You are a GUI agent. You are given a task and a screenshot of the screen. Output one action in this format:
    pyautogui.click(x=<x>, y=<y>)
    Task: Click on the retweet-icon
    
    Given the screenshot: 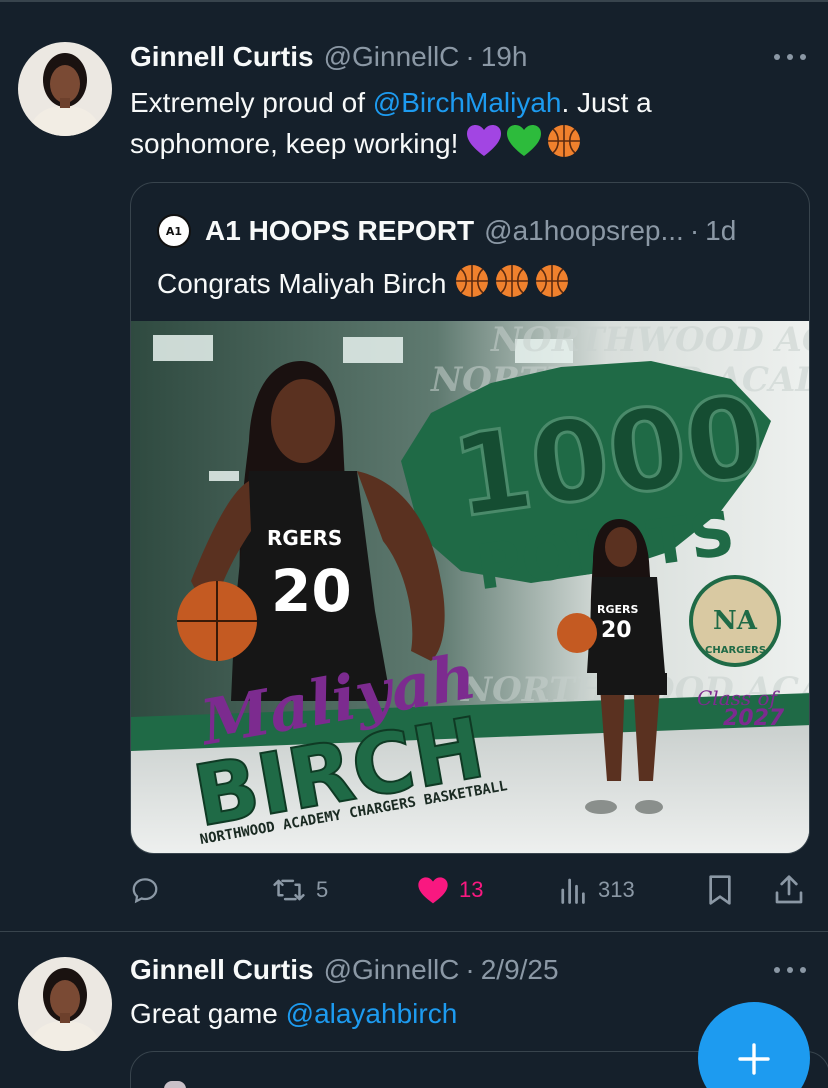 What is the action you would take?
    pyautogui.click(x=289, y=890)
    